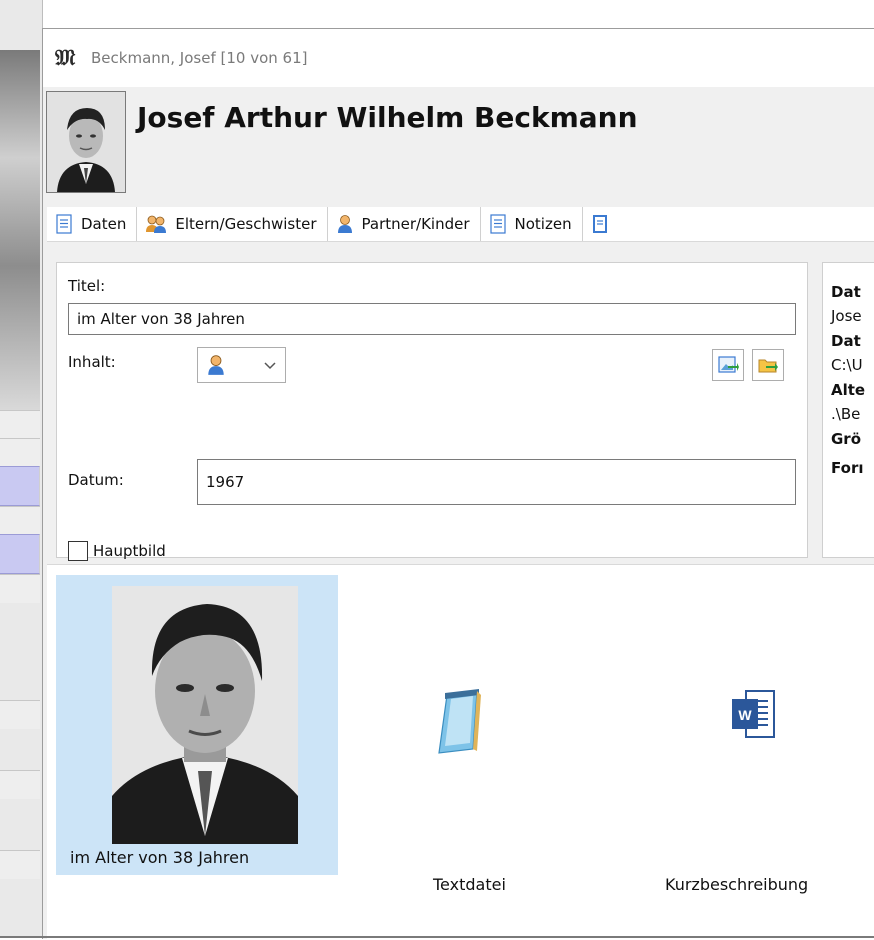 Image resolution: width=874 pixels, height=940 pixels. I want to click on titel-input: im Alter von 38 Jahren, so click(432, 319).